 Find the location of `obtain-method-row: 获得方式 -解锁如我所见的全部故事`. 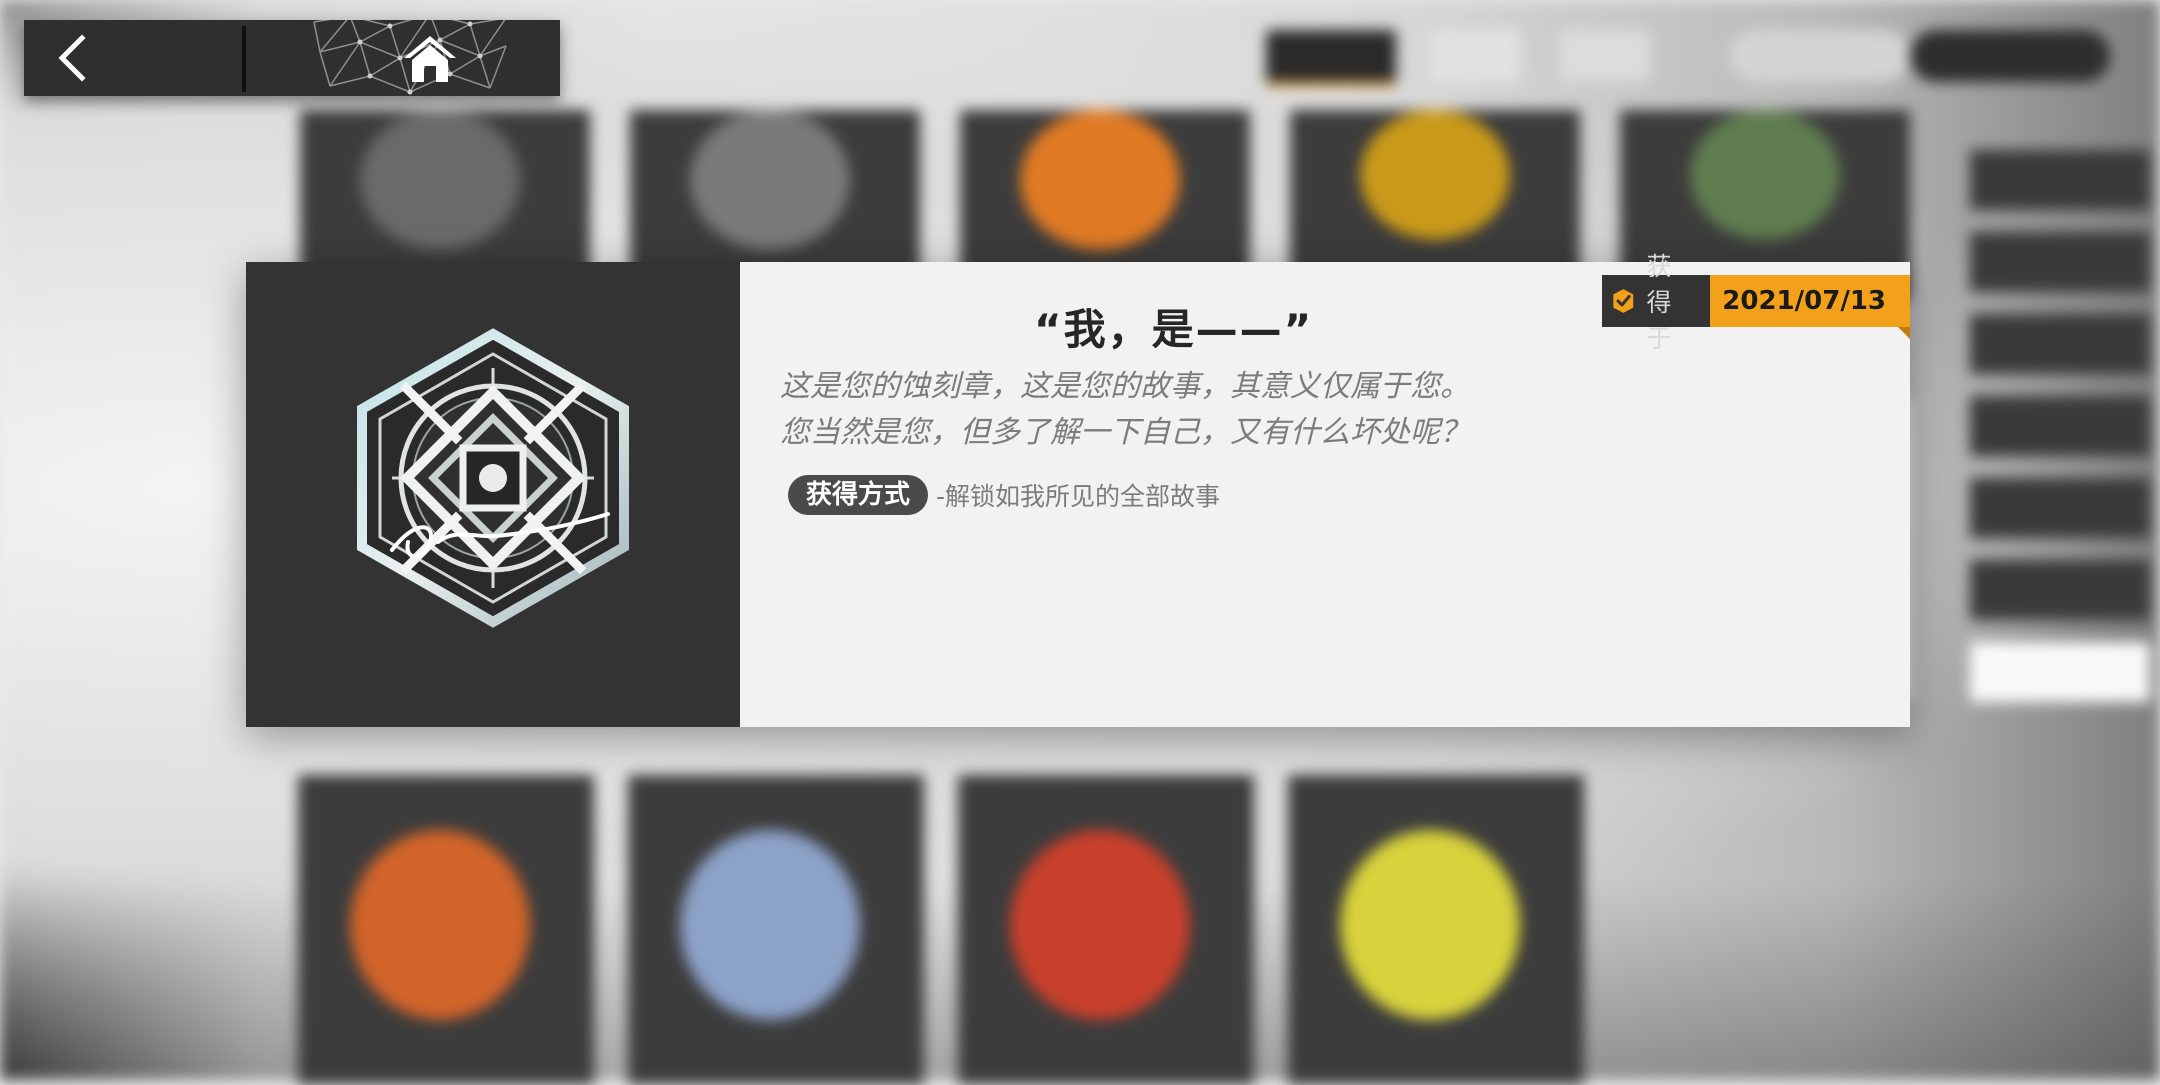

obtain-method-row: 获得方式 -解锁如我所见的全部故事 is located at coordinates (1004, 495).